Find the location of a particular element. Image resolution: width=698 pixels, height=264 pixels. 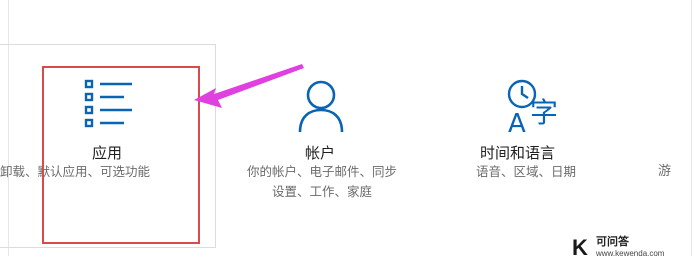

person-icon is located at coordinates (321, 108).